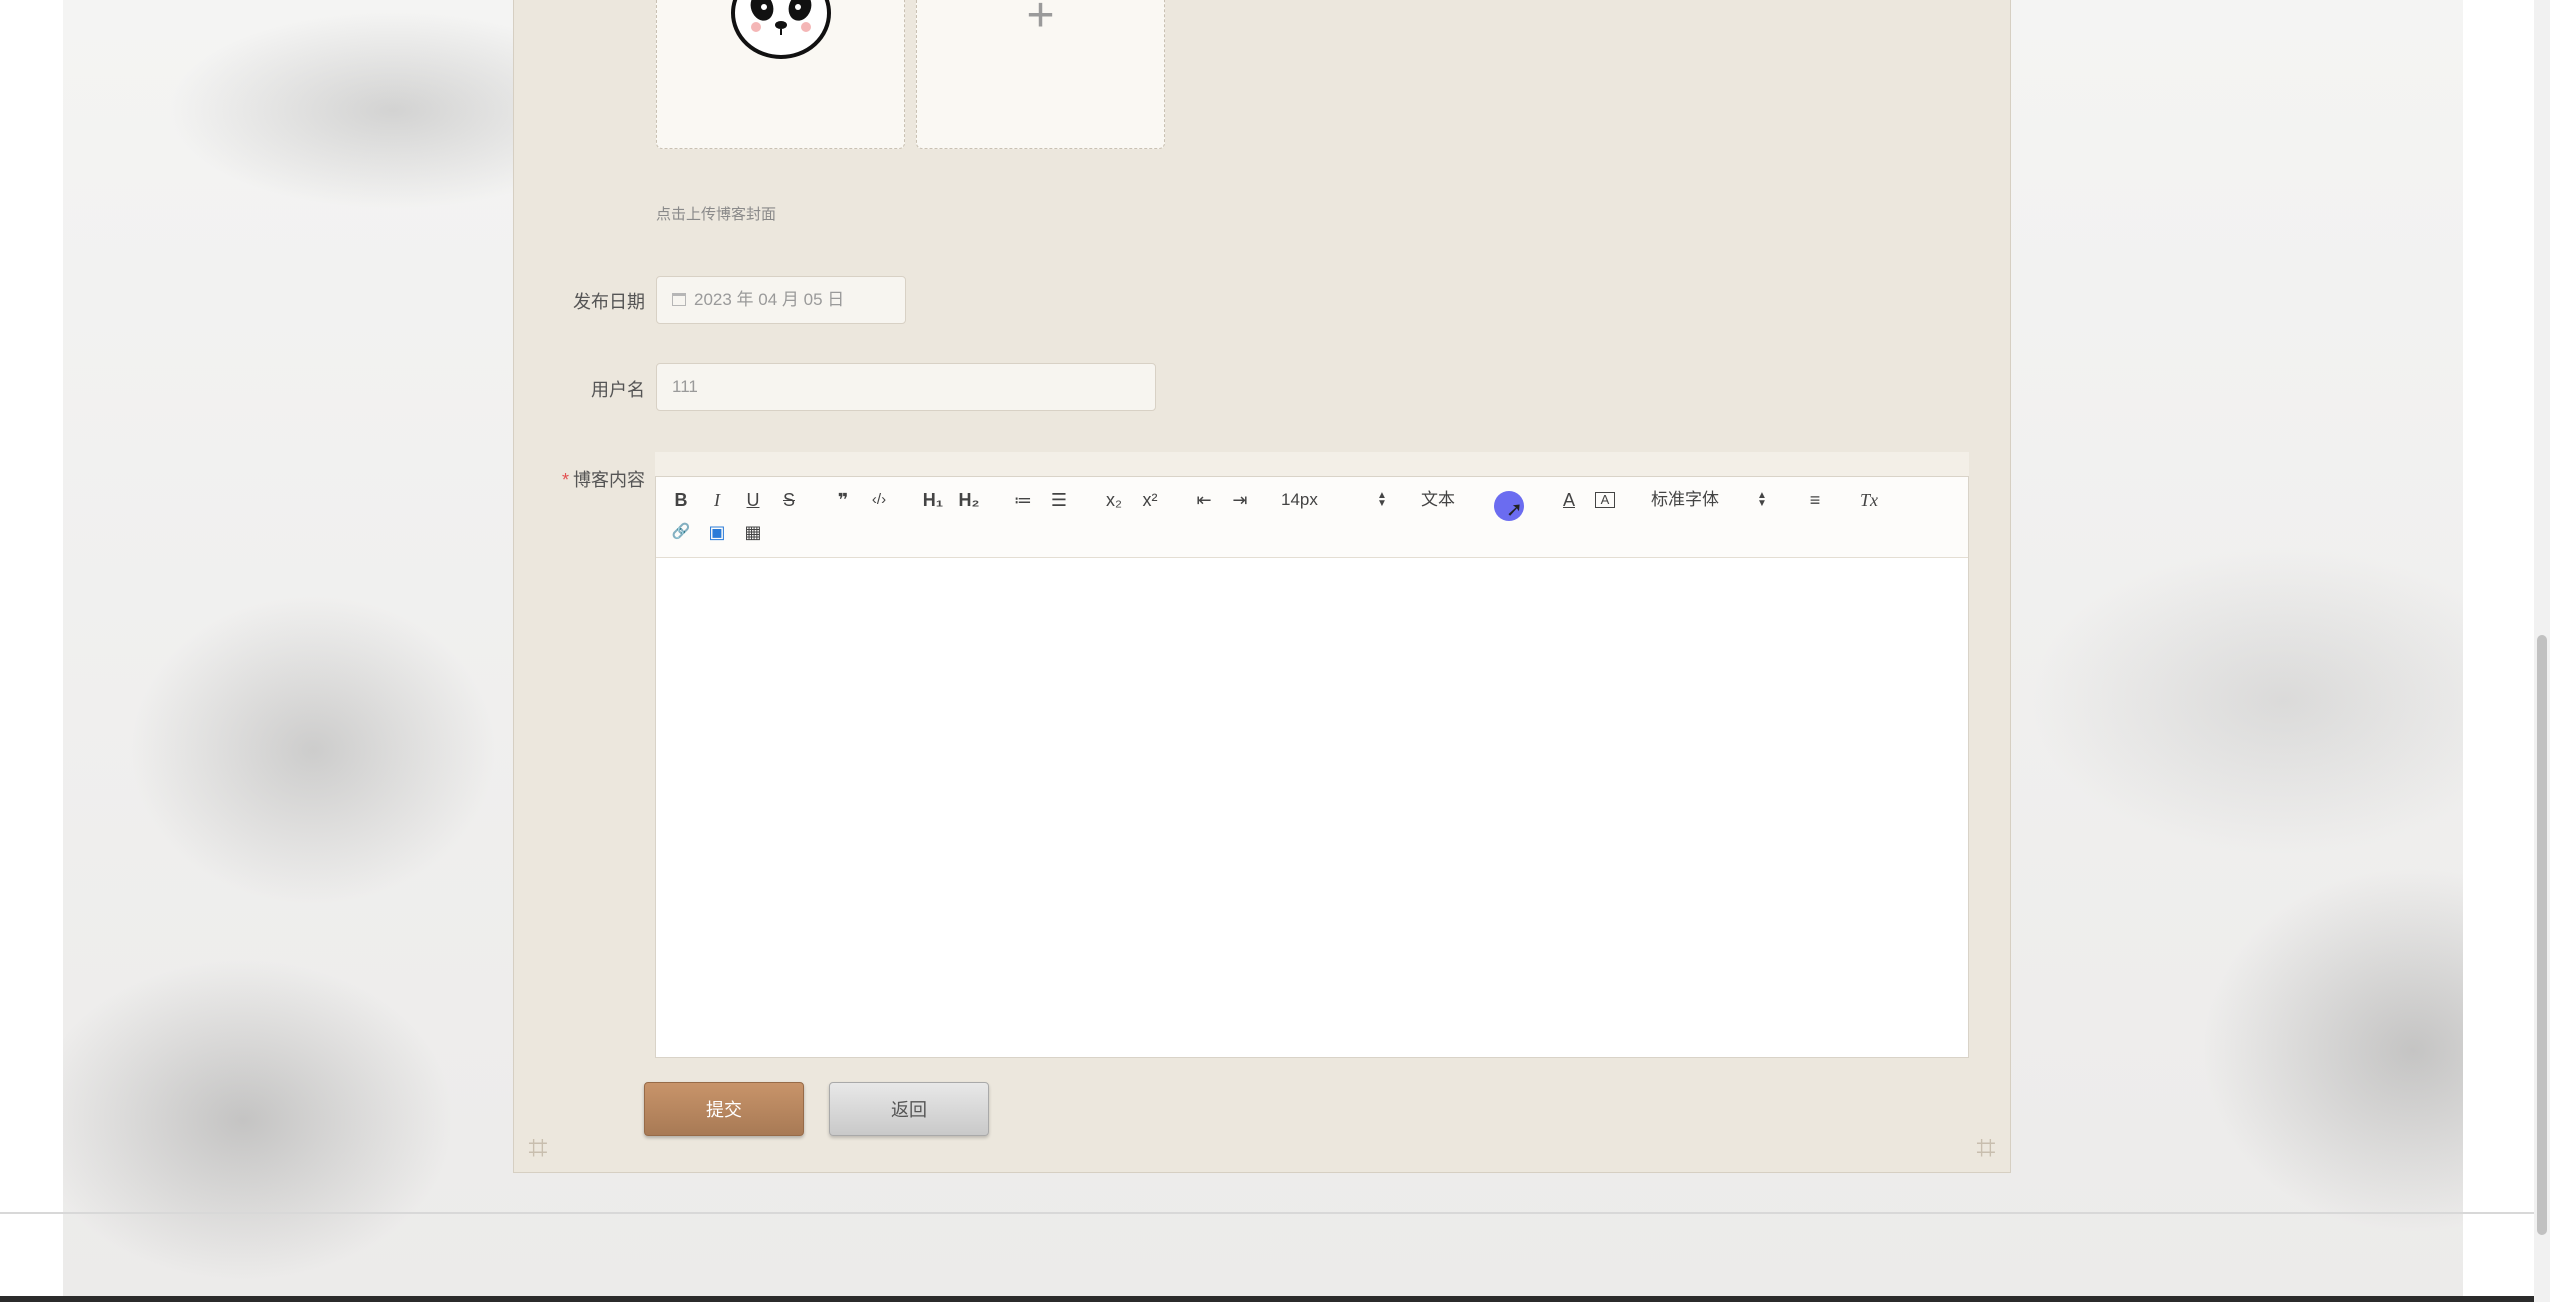 The image size is (2550, 1302). What do you see at coordinates (609, 302) in the screenshot?
I see `publish-date-label: 发布日期` at bounding box center [609, 302].